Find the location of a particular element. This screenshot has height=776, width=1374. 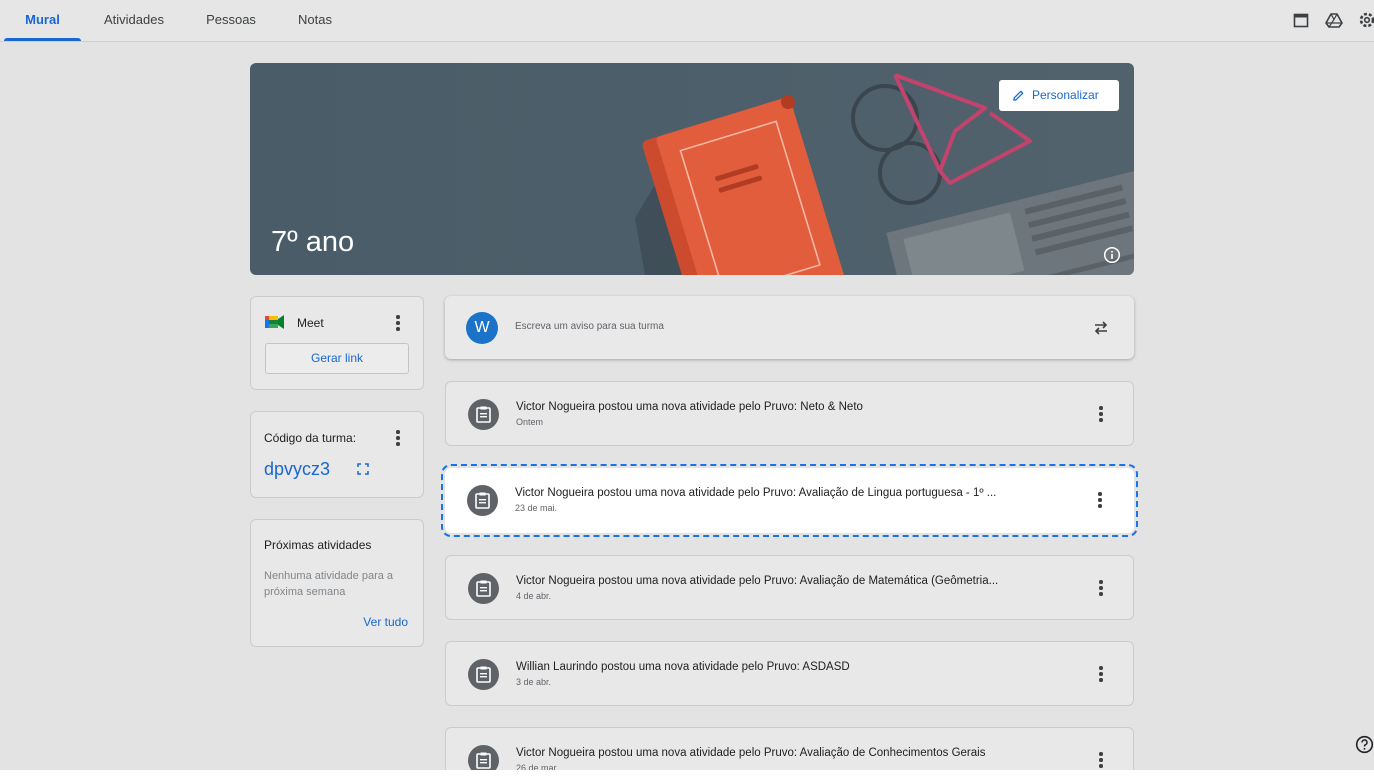

meet-menu-icon is located at coordinates (398, 323).